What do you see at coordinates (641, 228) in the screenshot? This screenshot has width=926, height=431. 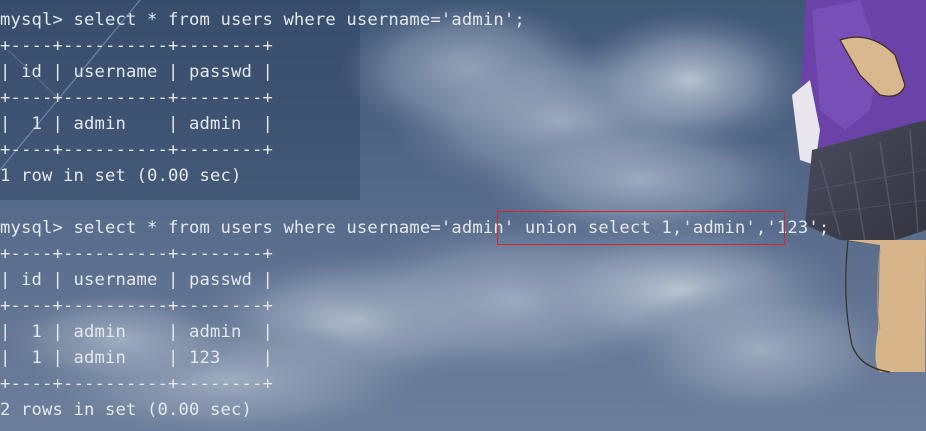 I see `union-injection-highlight-box` at bounding box center [641, 228].